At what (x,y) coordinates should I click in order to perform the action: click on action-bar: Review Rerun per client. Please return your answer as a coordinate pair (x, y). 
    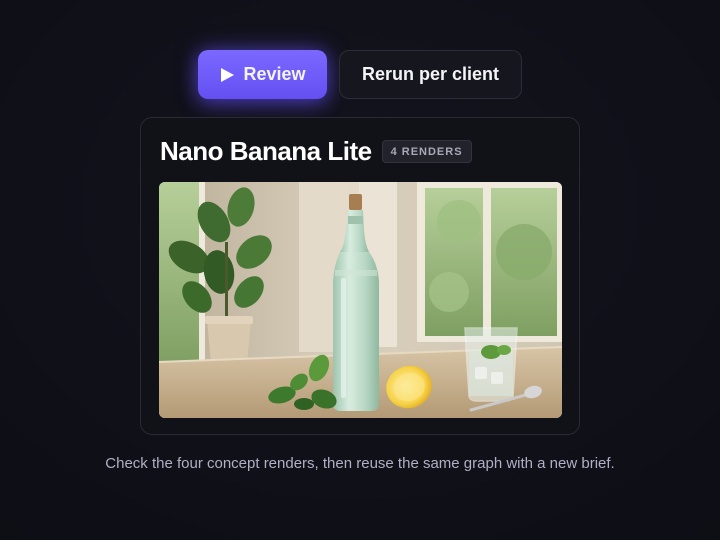
    Looking at the image, I should click on (360, 74).